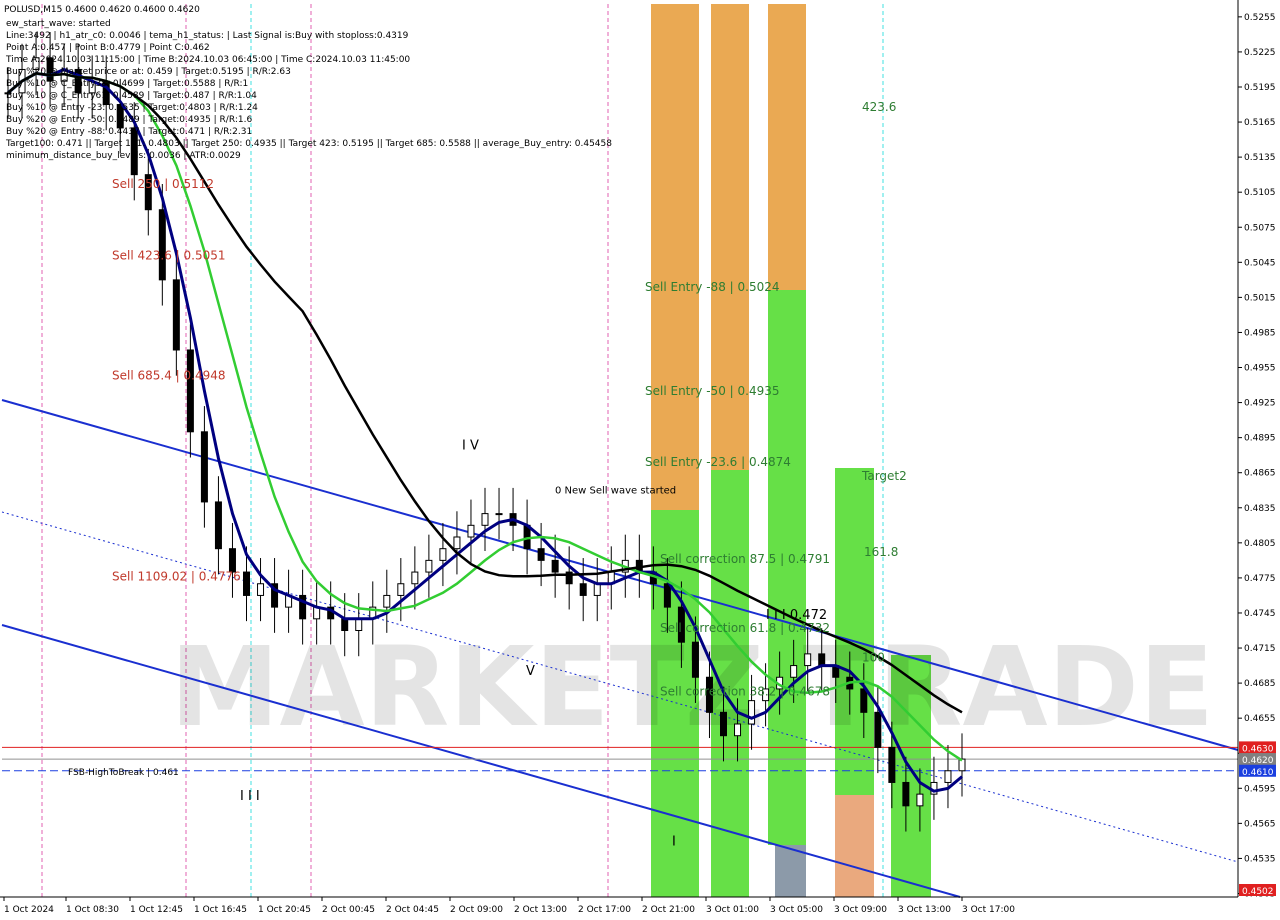  Describe the element at coordinates (1258, 749) in the screenshot. I see `price-tag-label: 0.4630` at that location.